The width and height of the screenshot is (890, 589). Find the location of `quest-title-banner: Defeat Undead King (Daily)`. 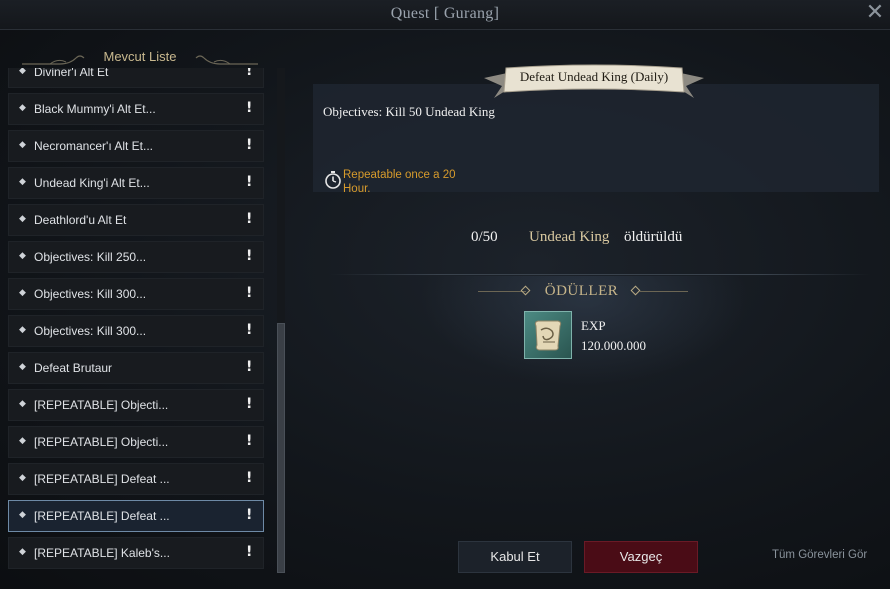

quest-title-banner: Defeat Undead King (Daily) is located at coordinates (594, 83).